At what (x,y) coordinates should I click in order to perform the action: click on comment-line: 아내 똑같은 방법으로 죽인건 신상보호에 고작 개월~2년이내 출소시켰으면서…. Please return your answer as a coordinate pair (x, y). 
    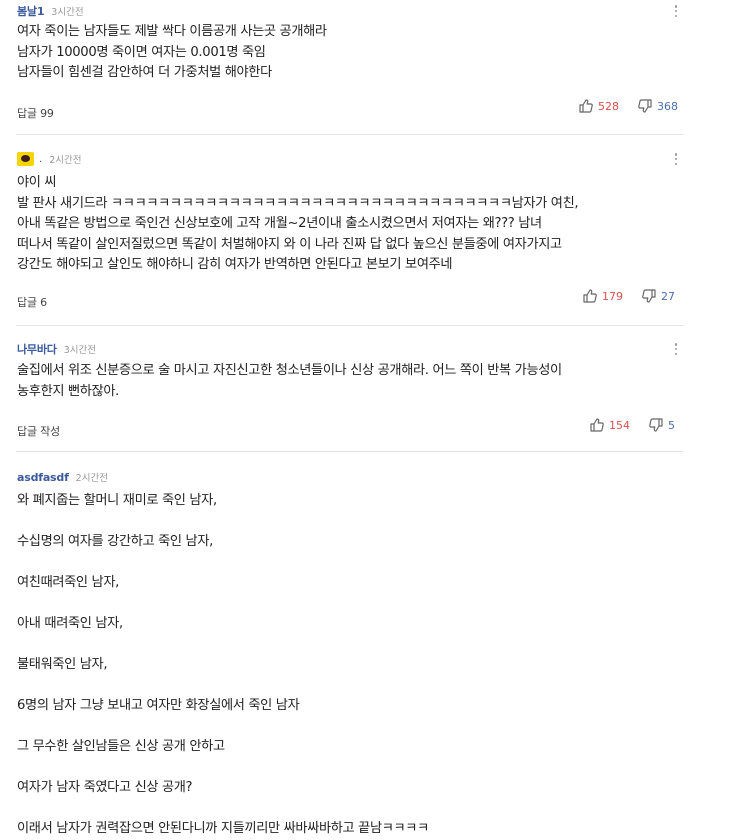
    Looking at the image, I should click on (279, 223).